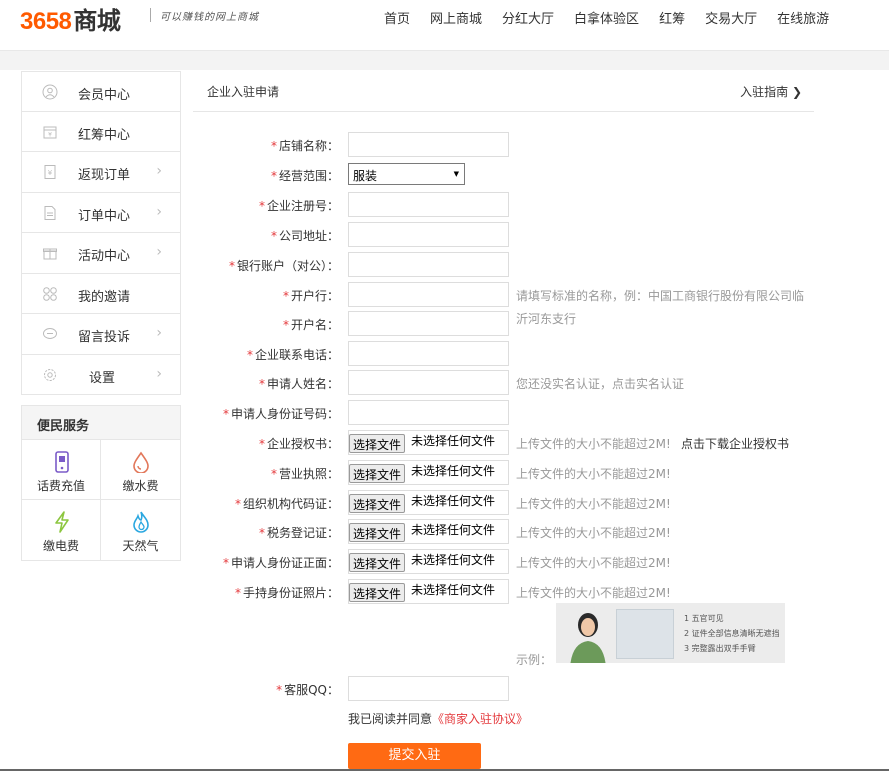 This screenshot has width=889, height=771. What do you see at coordinates (50, 92) in the screenshot?
I see `user-icon` at bounding box center [50, 92].